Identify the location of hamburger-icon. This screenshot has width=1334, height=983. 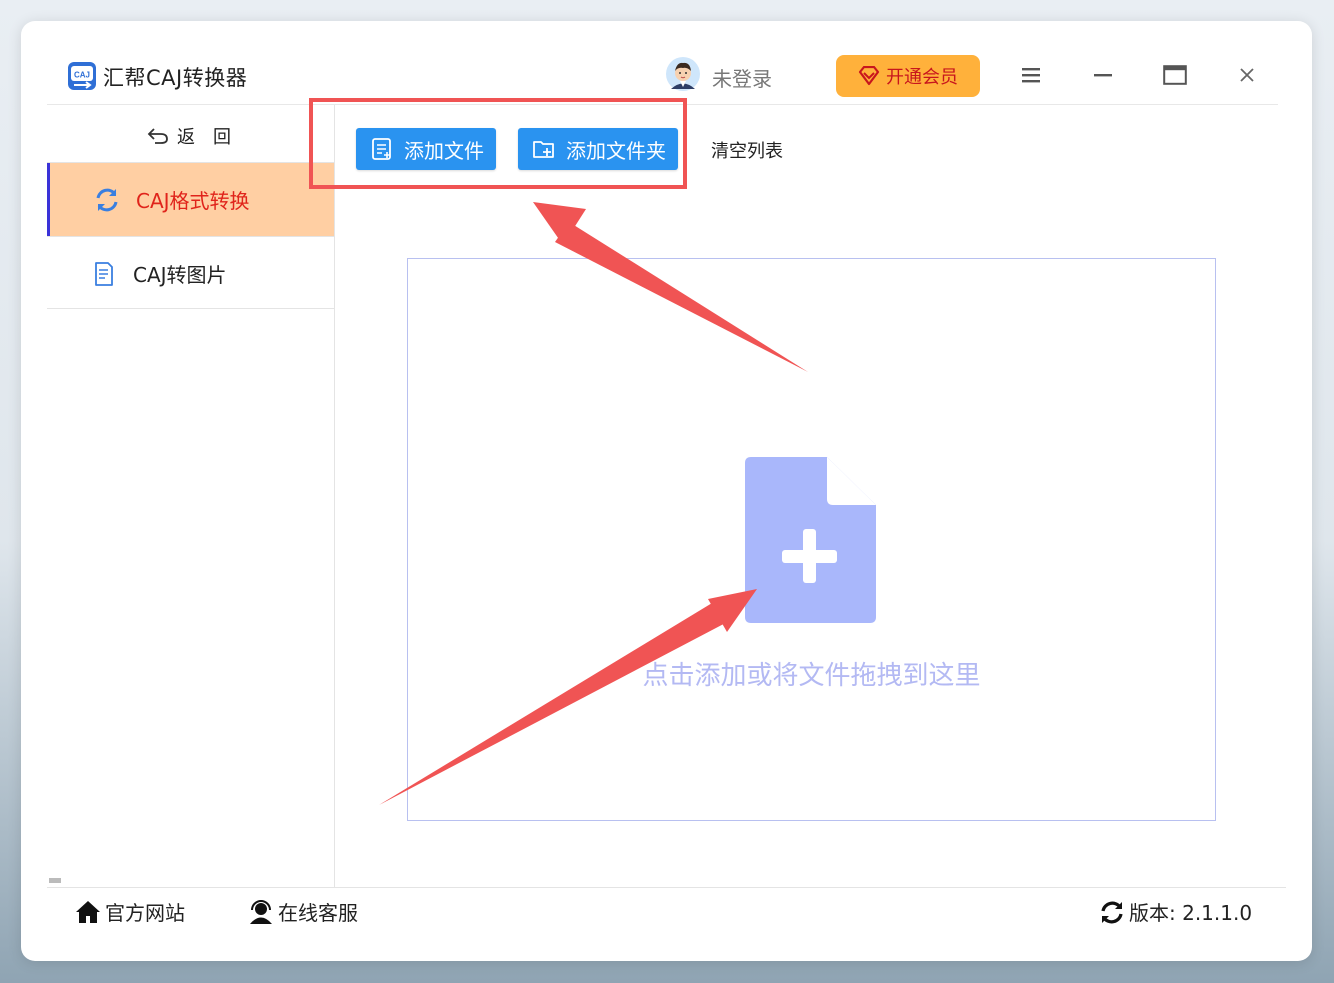
(1031, 75).